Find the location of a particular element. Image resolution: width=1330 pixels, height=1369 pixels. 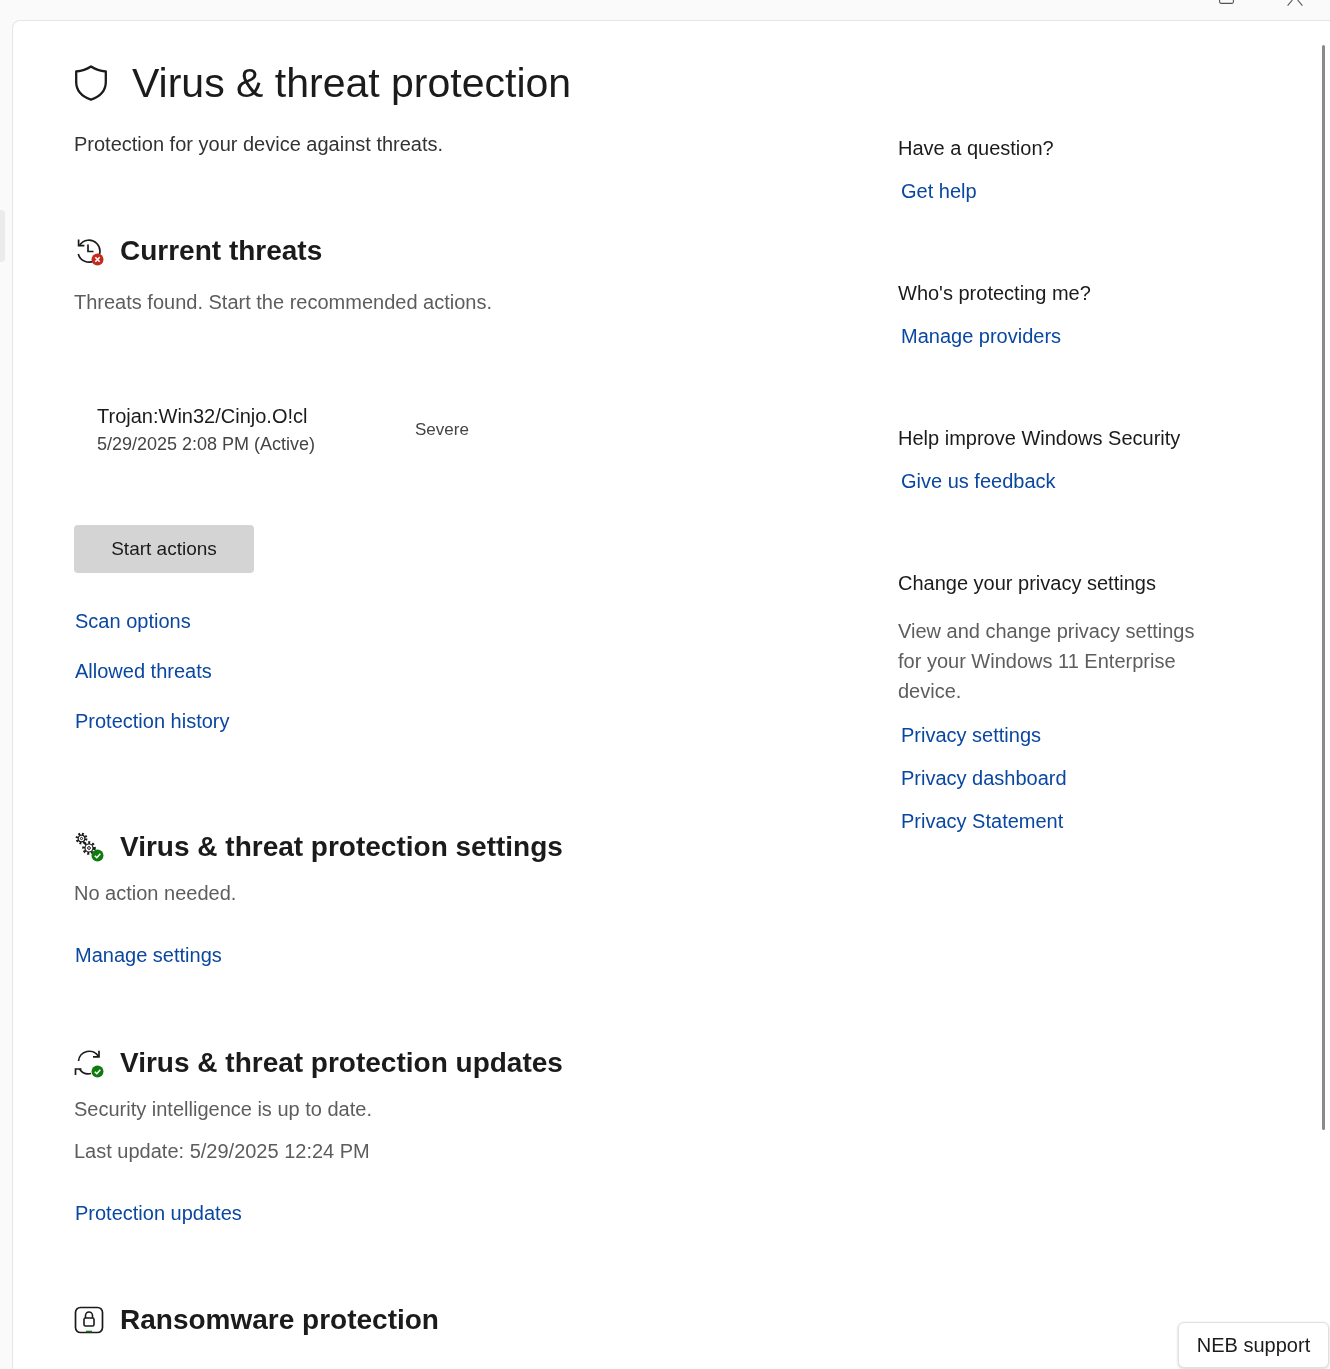

help-link: Get help is located at coordinates (939, 191).